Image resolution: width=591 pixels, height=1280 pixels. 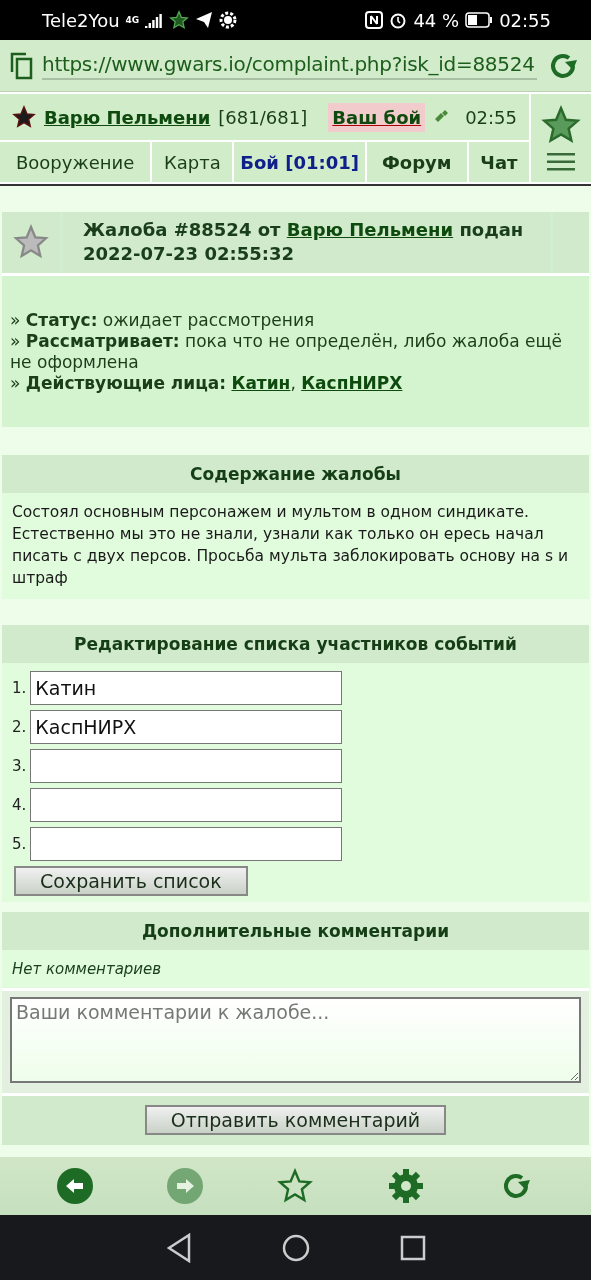 I want to click on complaint-title: Жалоба #88524 от Варю Пельмени подан 2022-07-23 02:55:32, so click(x=306, y=242).